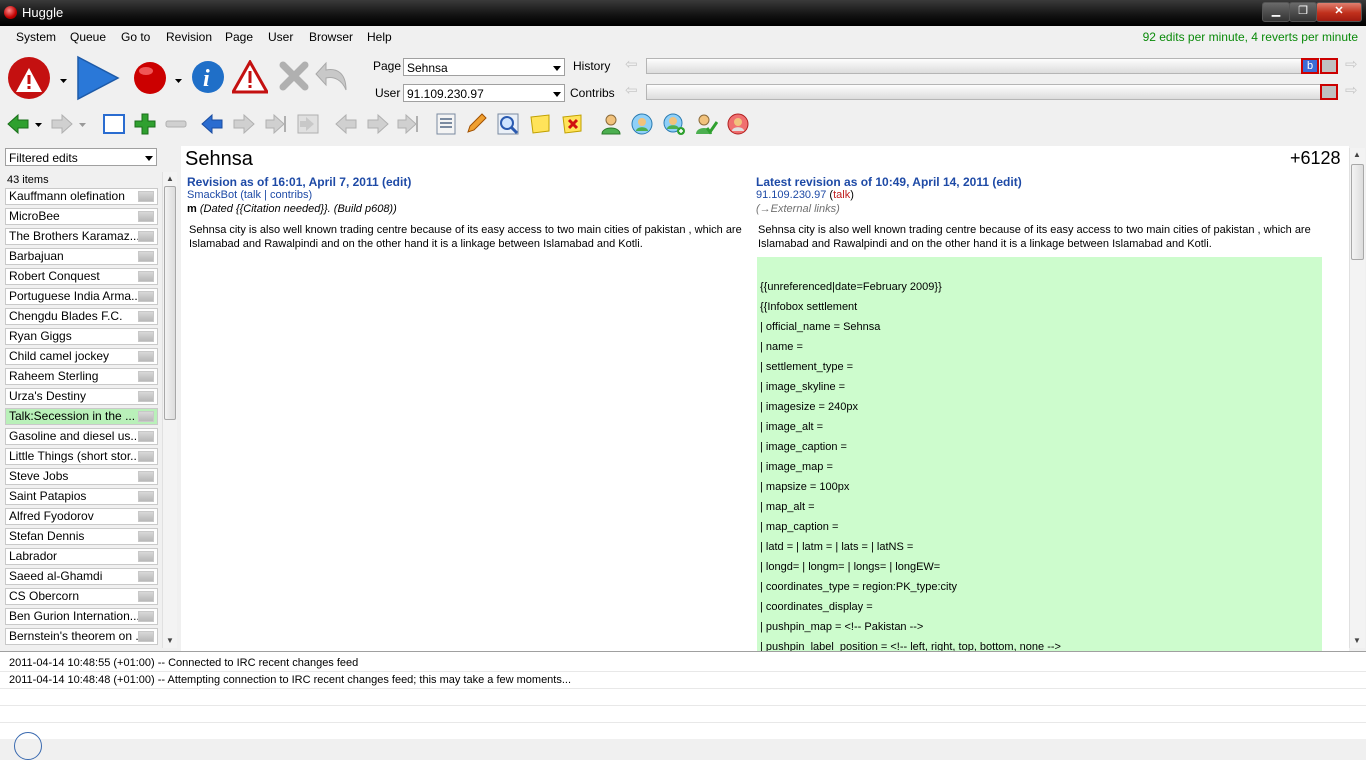 Image resolution: width=1366 pixels, height=760 pixels. Describe the element at coordinates (572, 124) in the screenshot. I see `delete-icon` at that location.